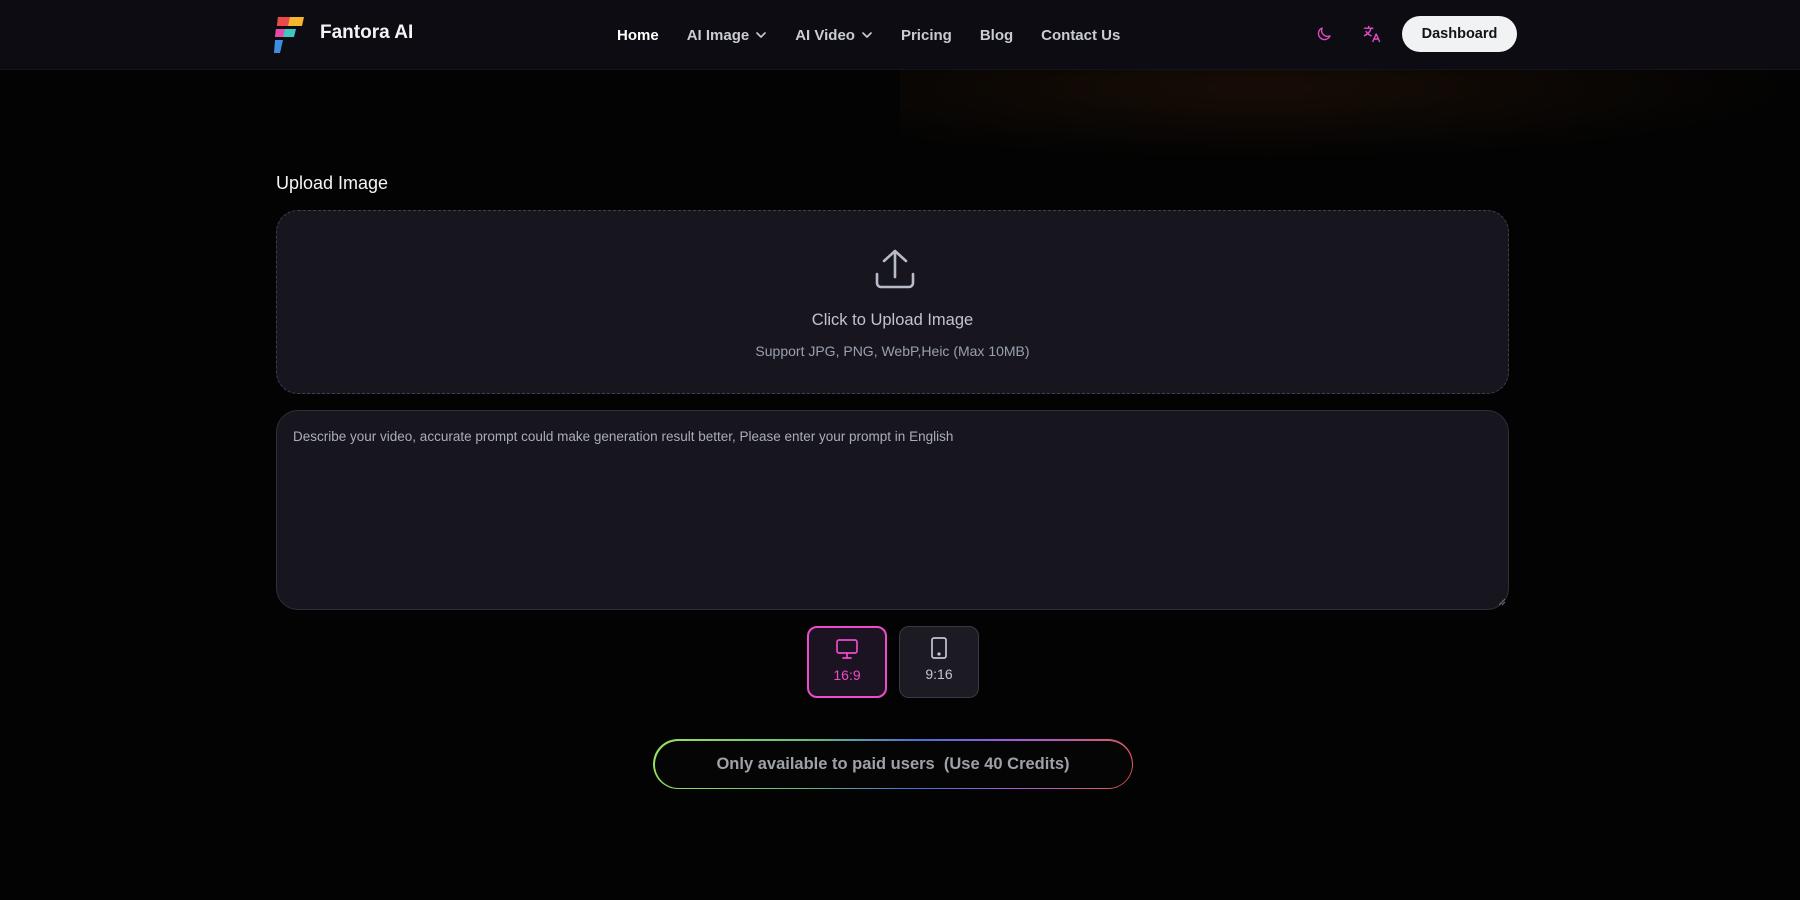 This screenshot has width=1800, height=900. I want to click on dashboard-button: Dashboard, so click(1459, 34).